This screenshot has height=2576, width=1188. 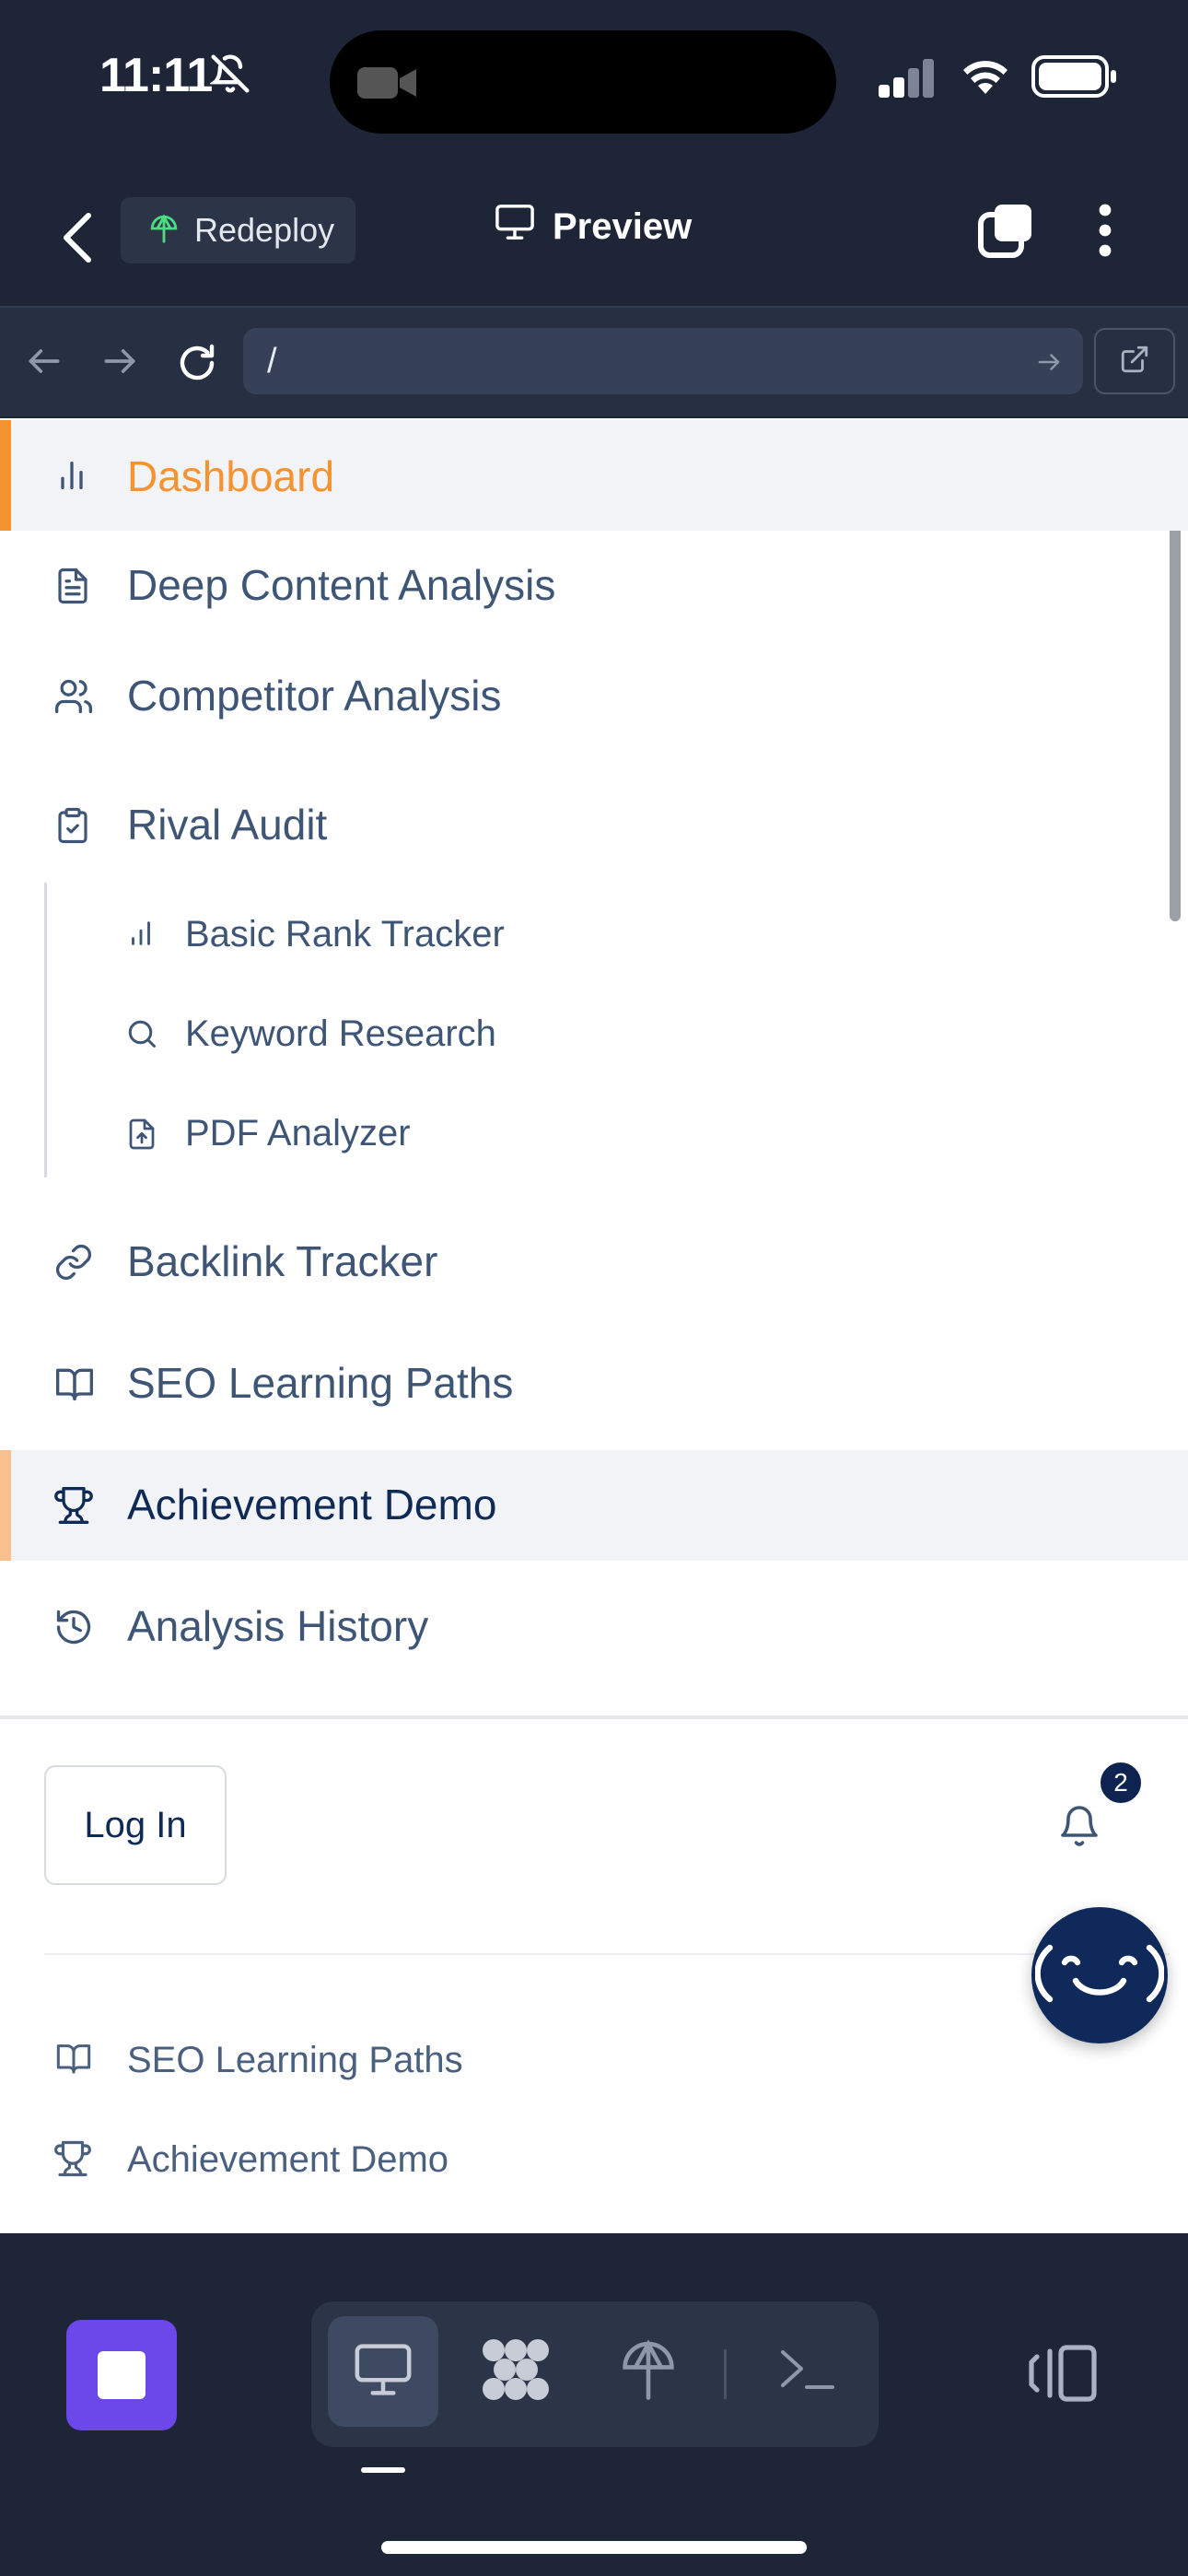 I want to click on nav-item-backlink-tracker: Backlink Tracker, so click(x=594, y=1262).